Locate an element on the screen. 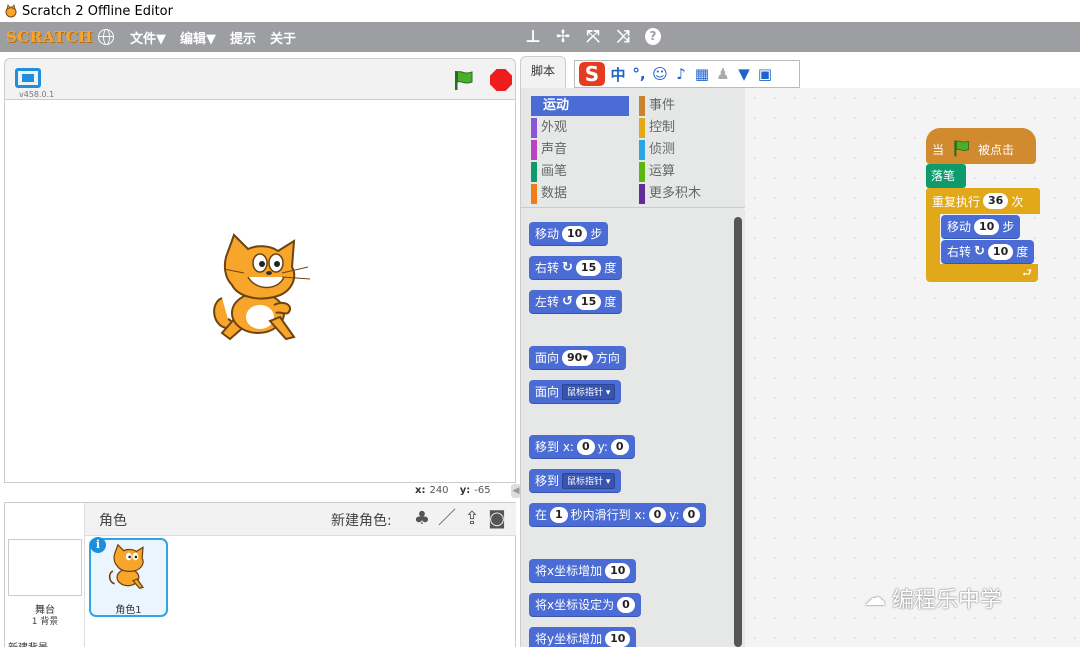 This screenshot has width=1080, height=647. rotate-counterclockwise-icon: ↺ is located at coordinates (567, 301).